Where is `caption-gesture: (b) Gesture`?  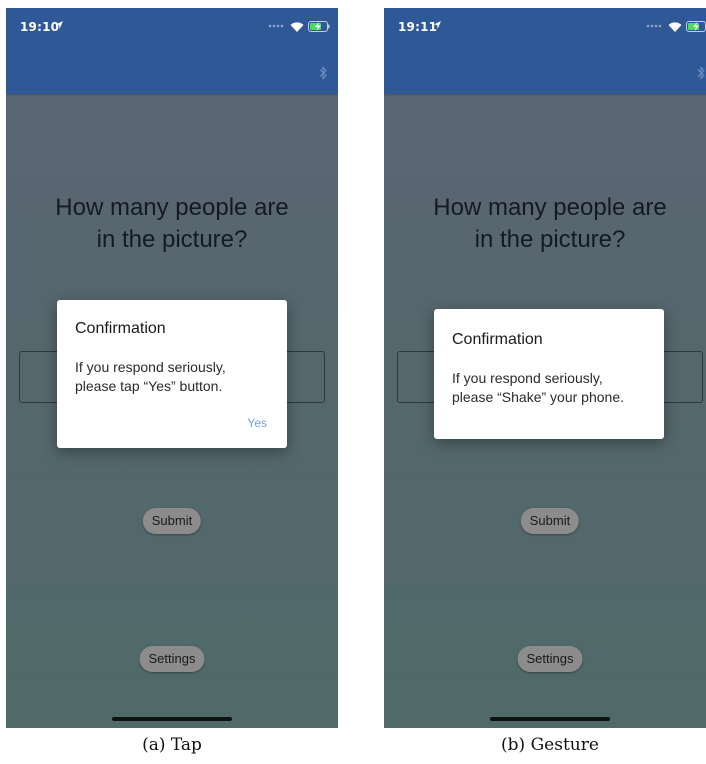 caption-gesture: (b) Gesture is located at coordinates (550, 745).